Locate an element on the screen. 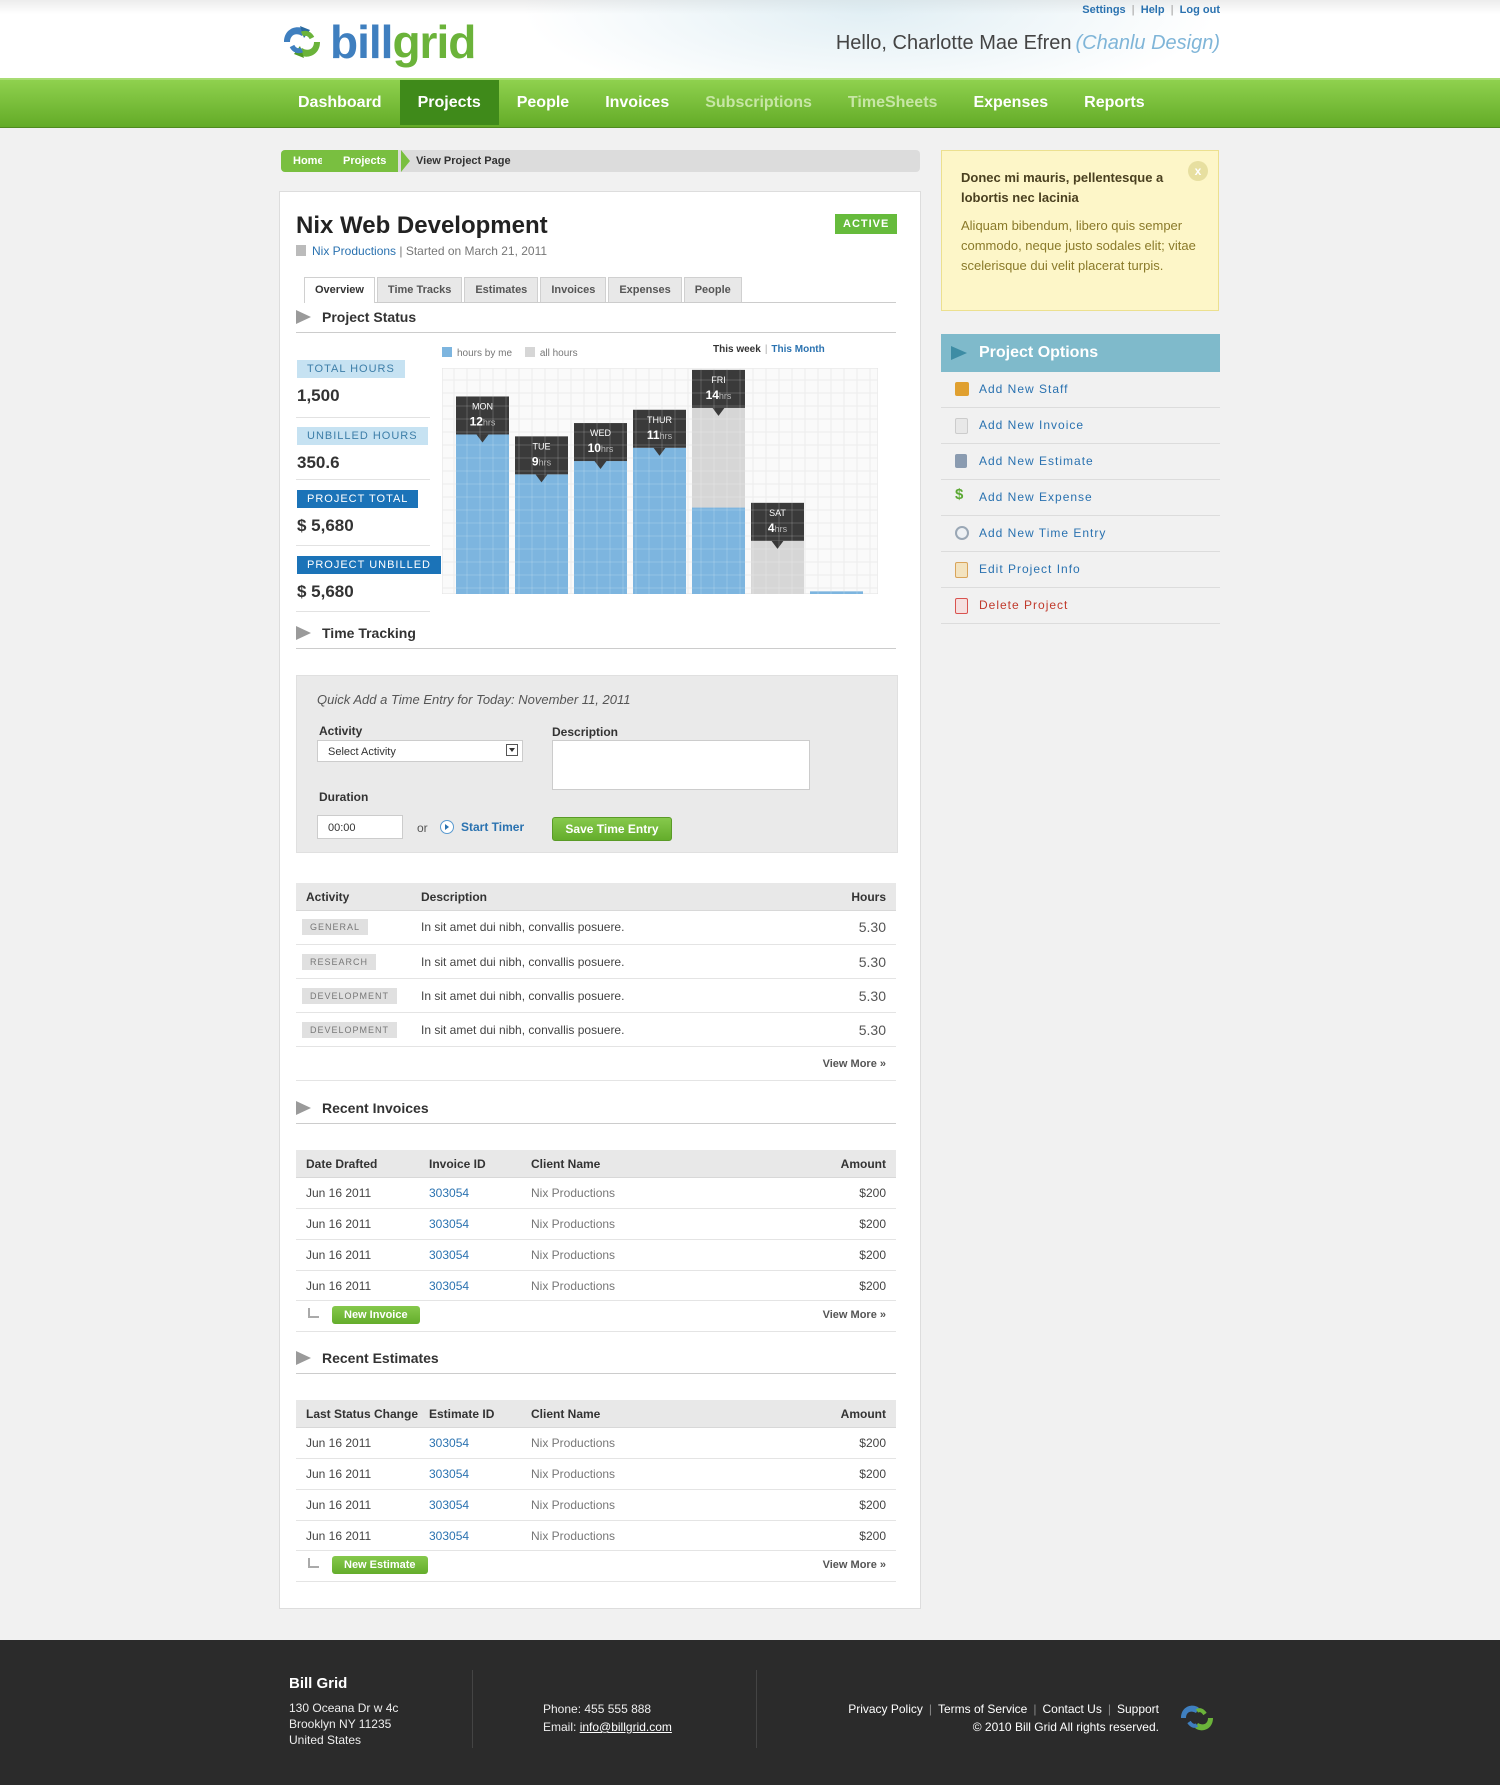 Image resolution: width=1500 pixels, height=1785 pixels. close-icon: x is located at coordinates (1198, 171).